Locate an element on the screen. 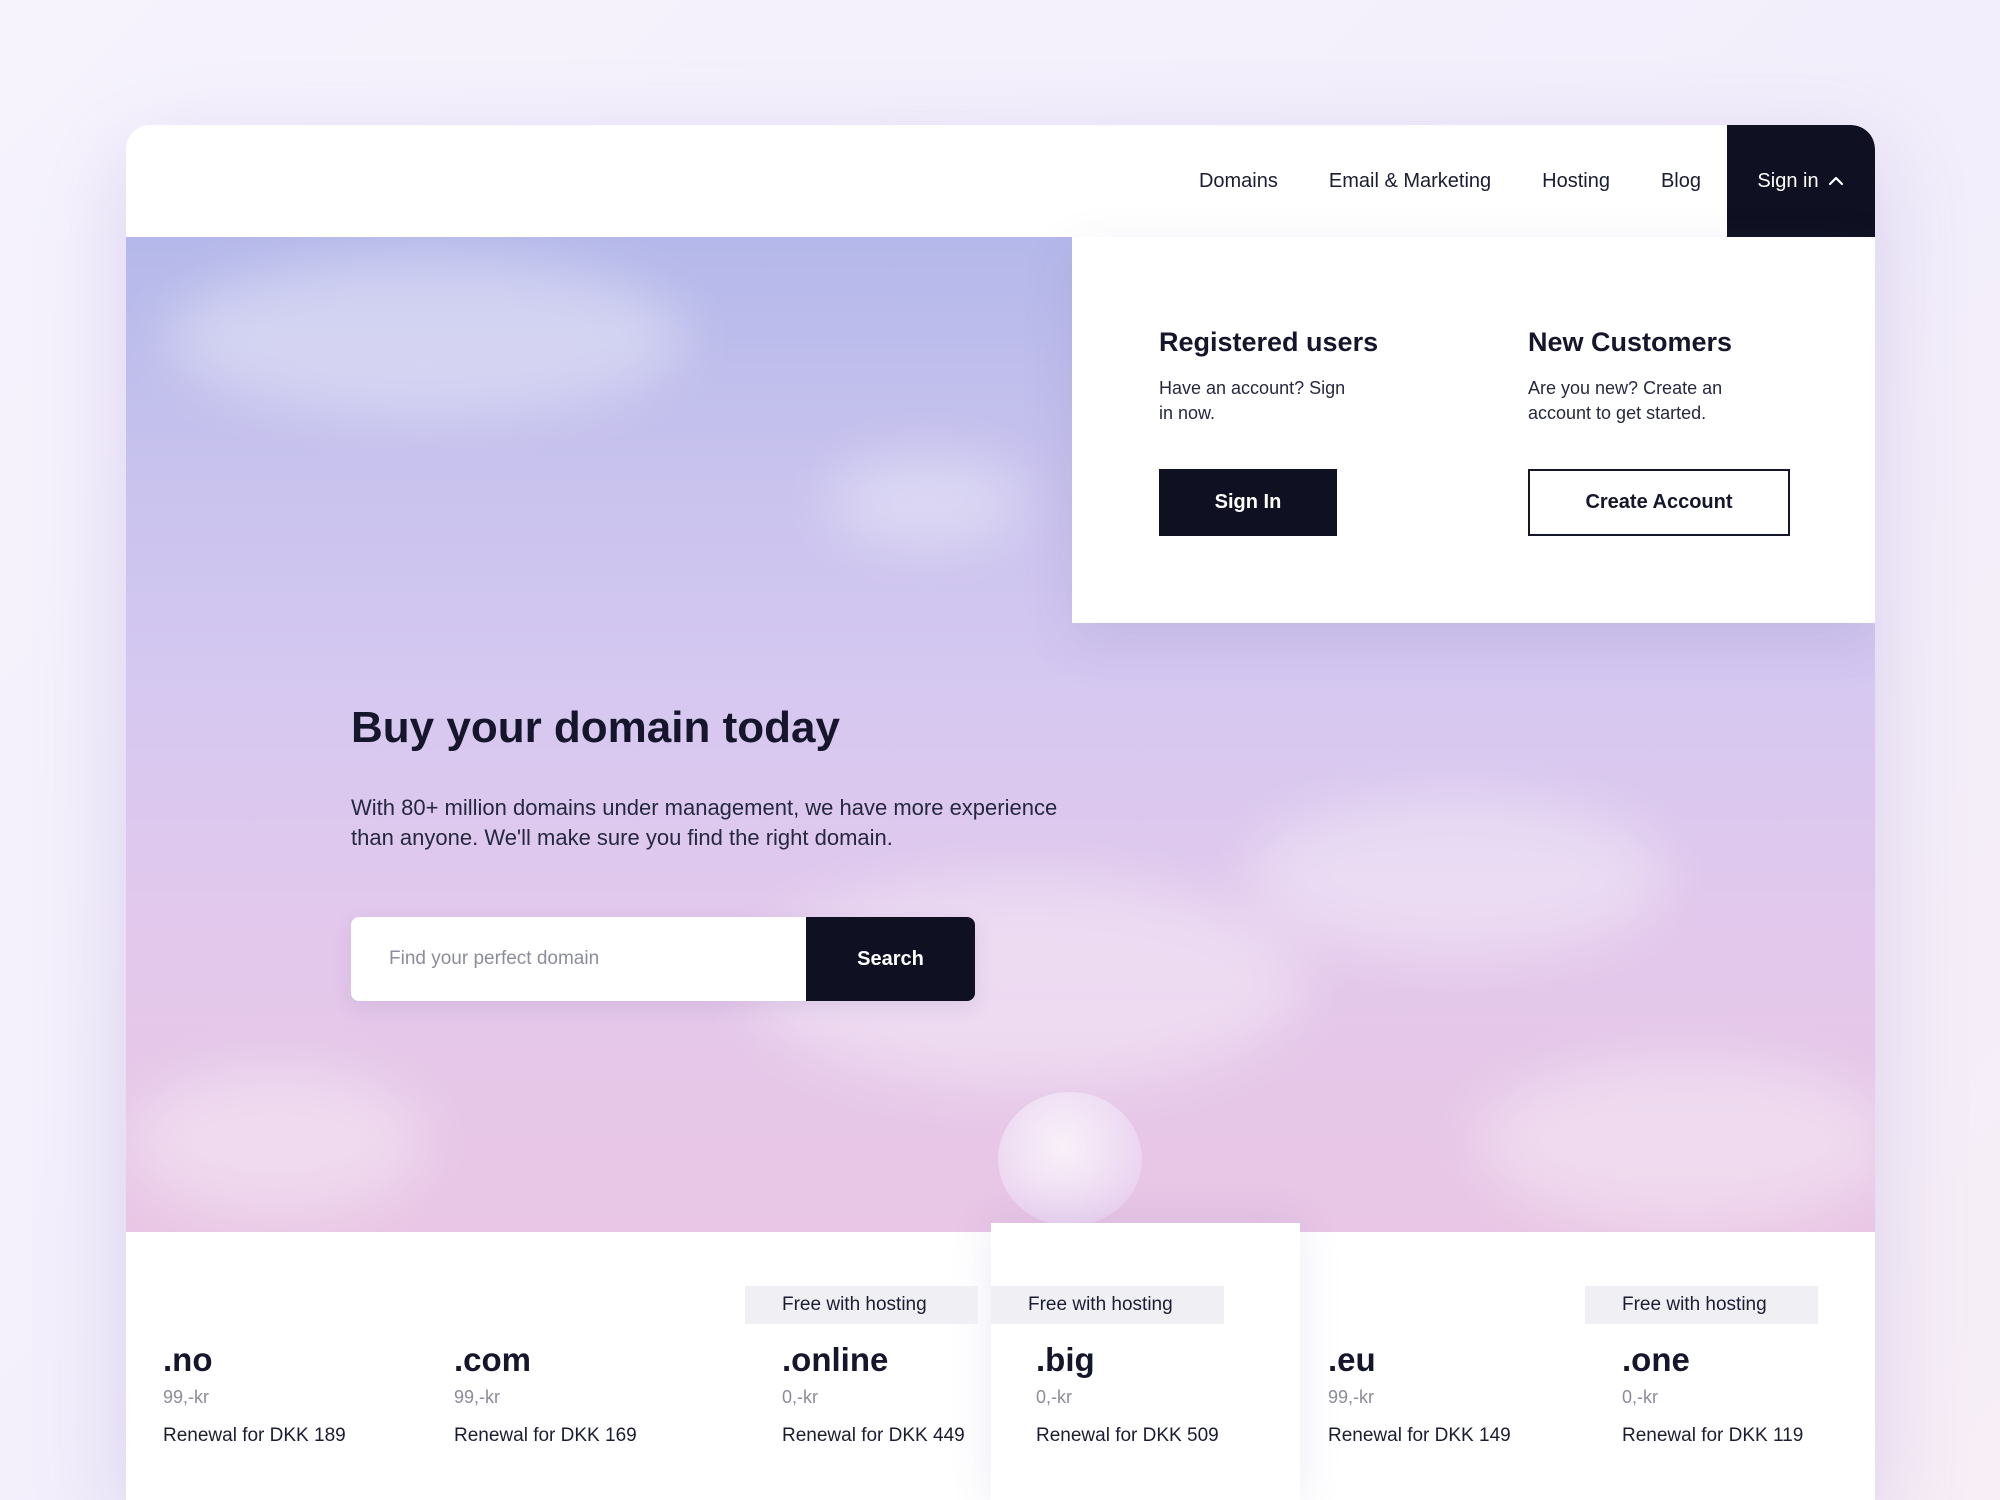  nav-link-blog: Blog is located at coordinates (1681, 181).